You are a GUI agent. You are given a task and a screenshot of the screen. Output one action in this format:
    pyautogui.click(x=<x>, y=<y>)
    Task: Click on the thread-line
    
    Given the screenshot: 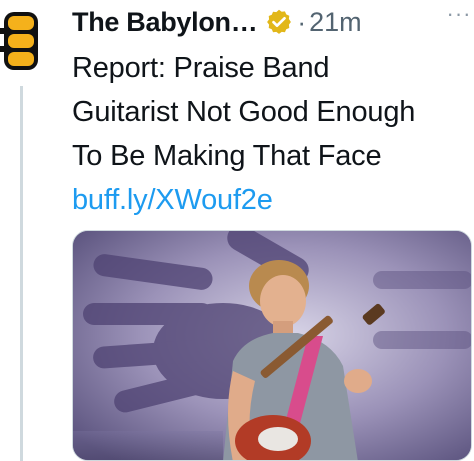 What is the action you would take?
    pyautogui.click(x=21, y=273)
    